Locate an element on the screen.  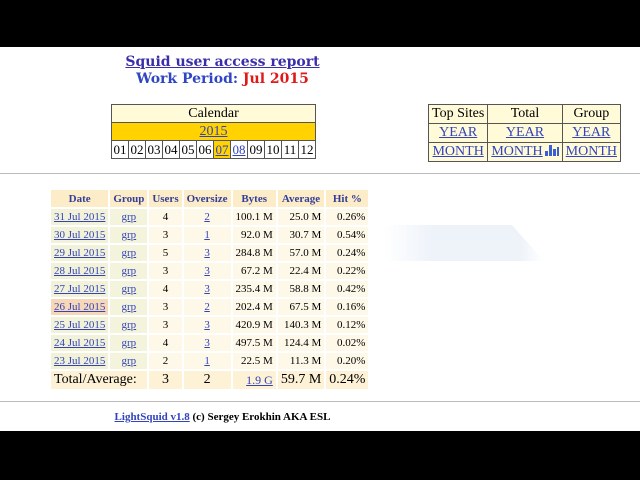
column-header-group: Group is located at coordinates (129, 198).